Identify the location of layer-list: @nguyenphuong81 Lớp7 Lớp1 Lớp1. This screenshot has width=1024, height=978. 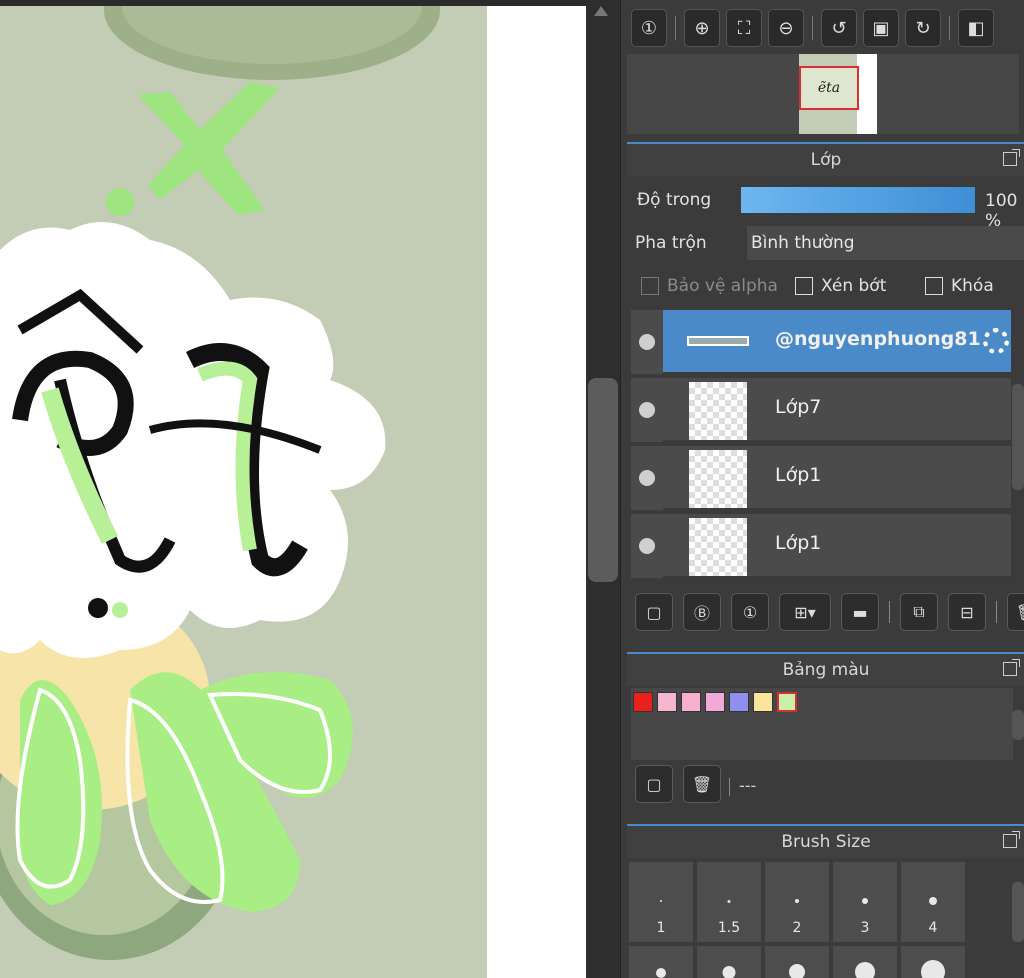
(823, 448).